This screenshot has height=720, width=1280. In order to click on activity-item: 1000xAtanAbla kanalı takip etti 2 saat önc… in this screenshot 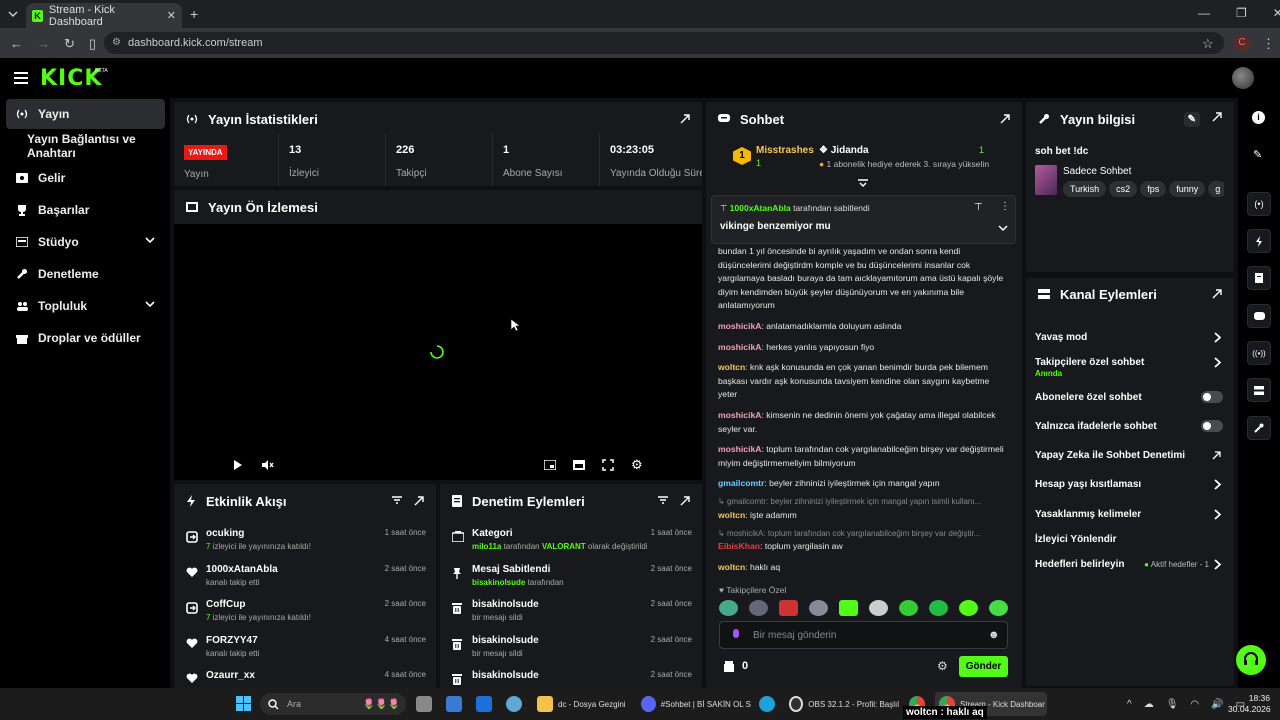, I will do `click(307, 581)`.